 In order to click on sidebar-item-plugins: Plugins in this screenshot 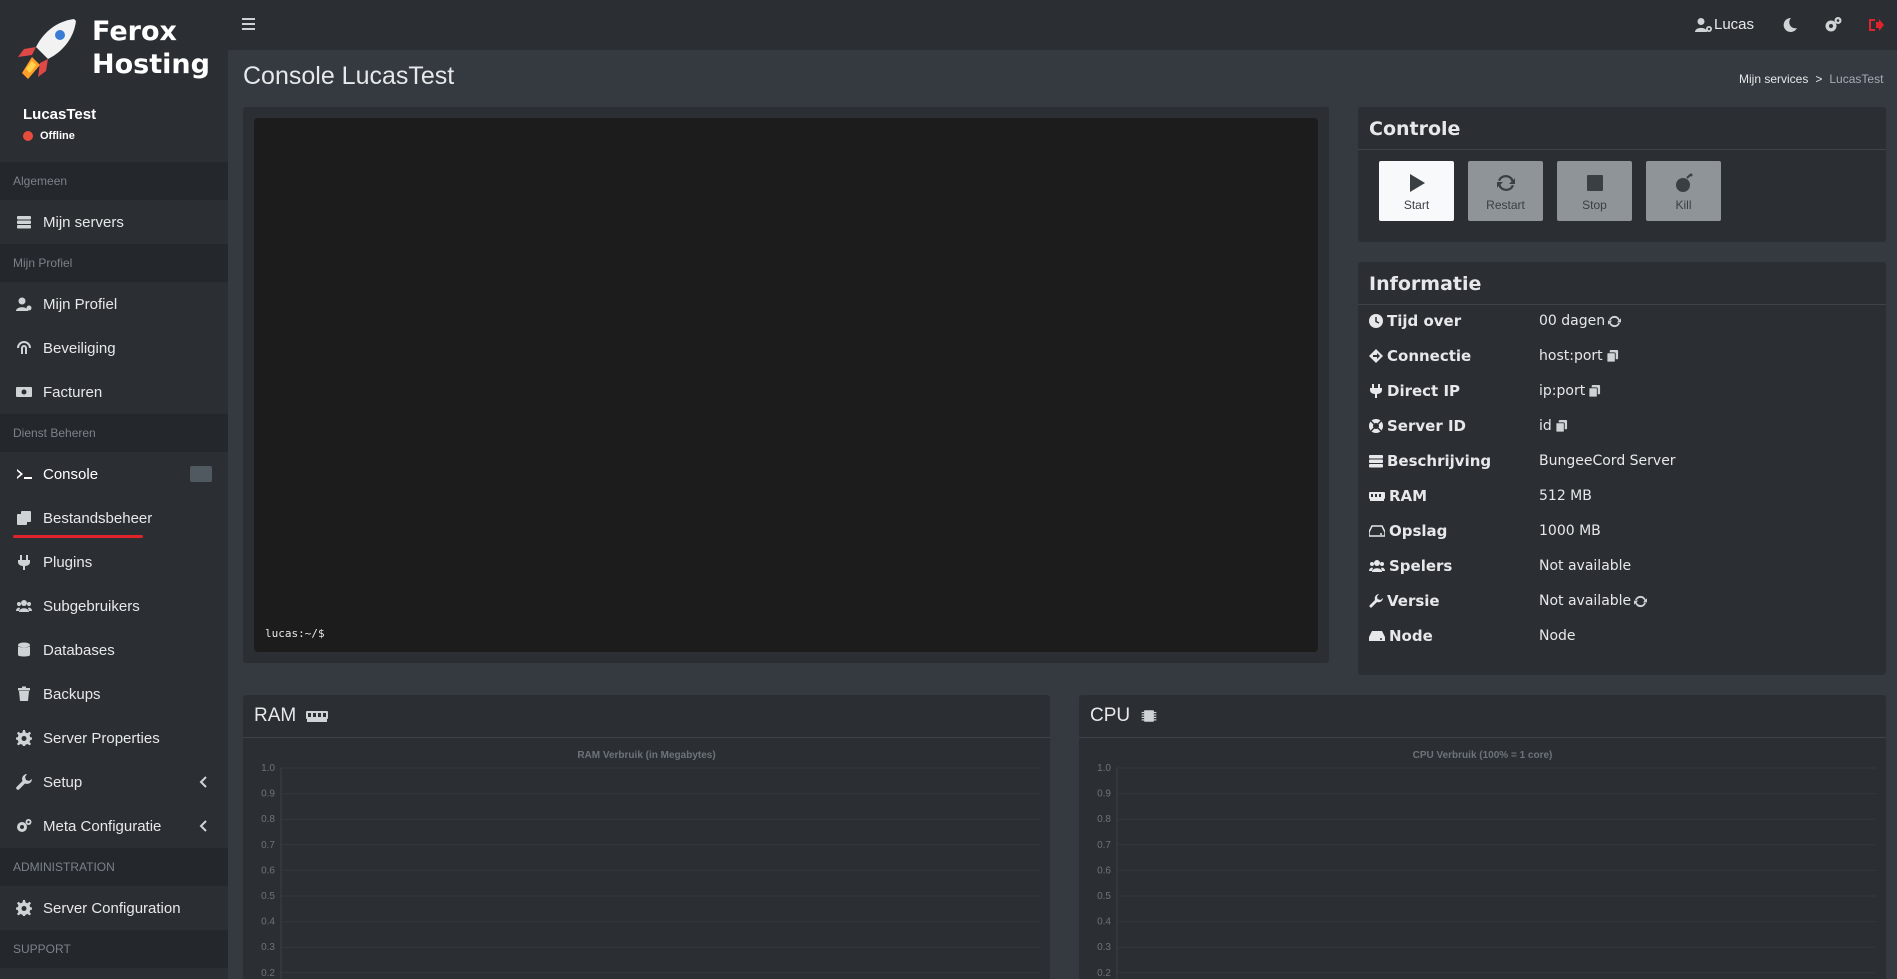, I will do `click(114, 562)`.